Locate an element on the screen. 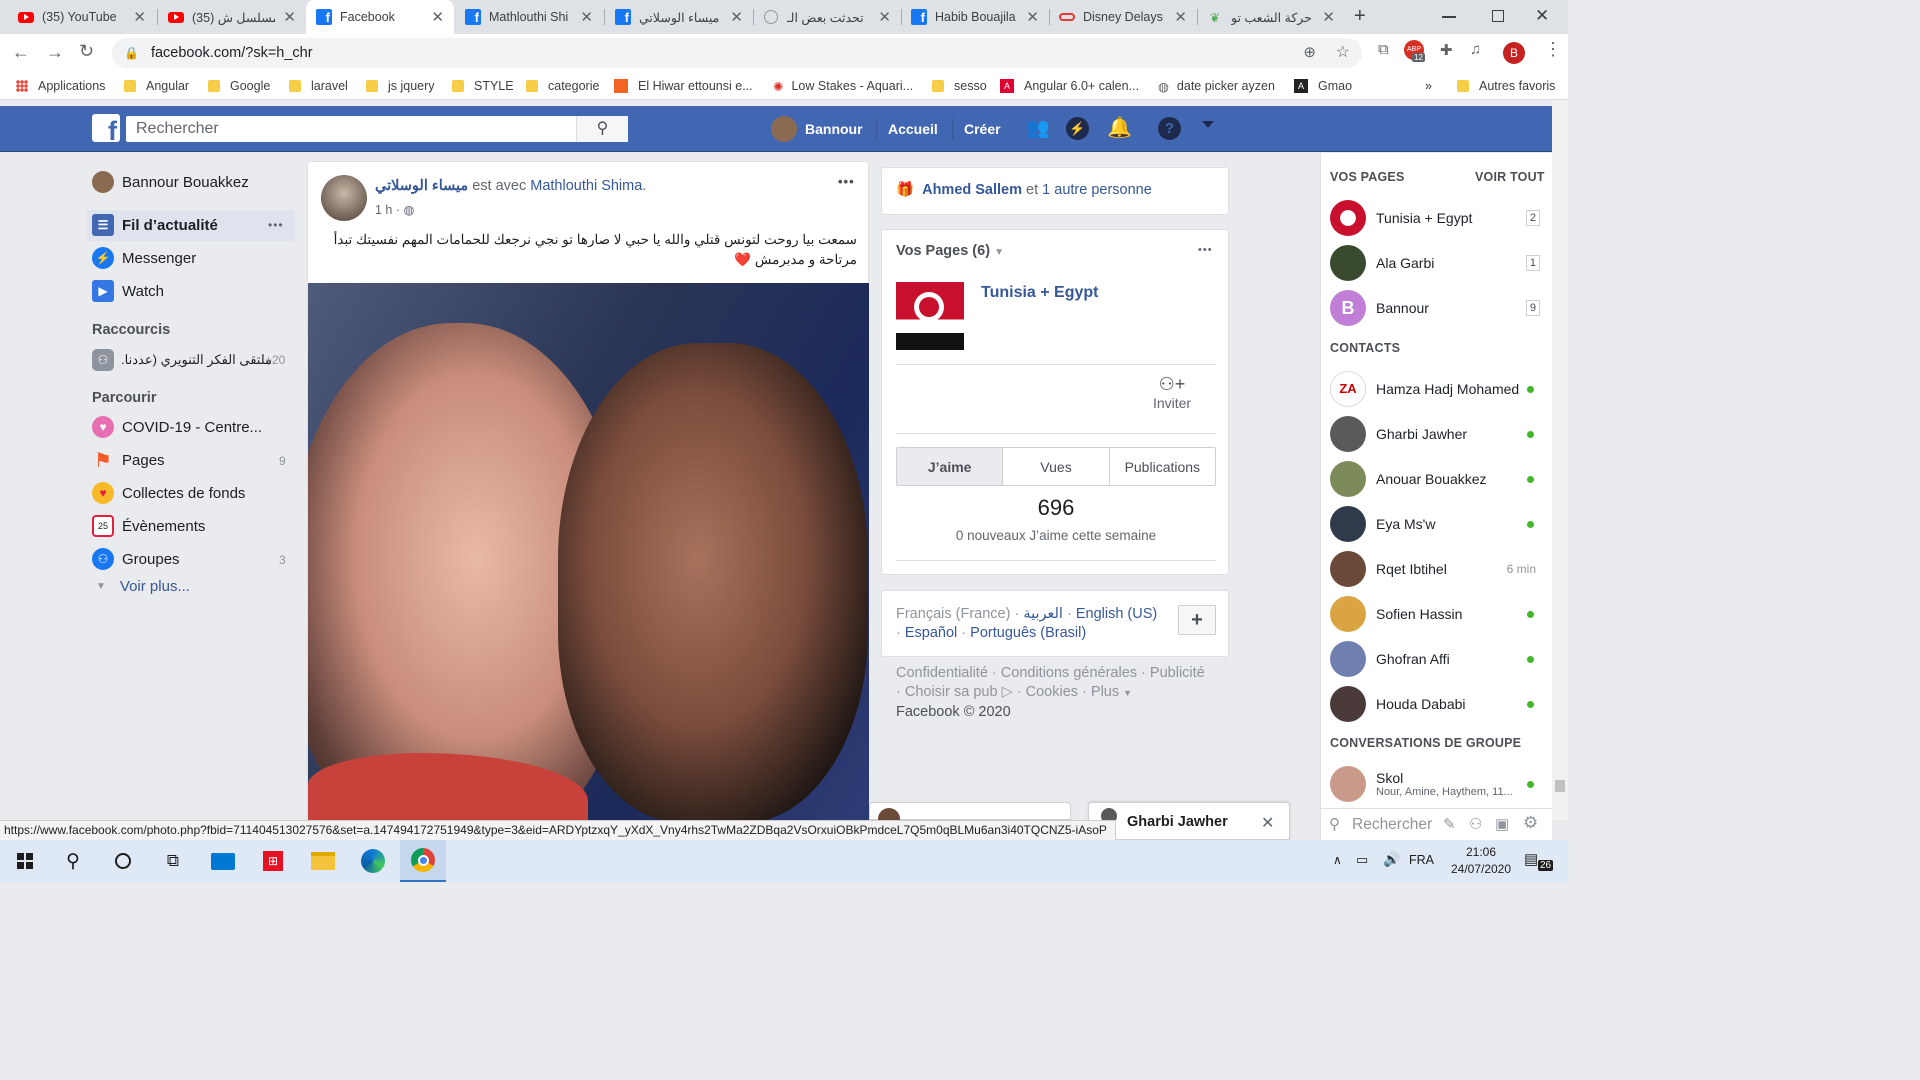 This screenshot has height=1080, width=1920. bookmark-item: ◍ date picker ayzen is located at coordinates (1216, 86).